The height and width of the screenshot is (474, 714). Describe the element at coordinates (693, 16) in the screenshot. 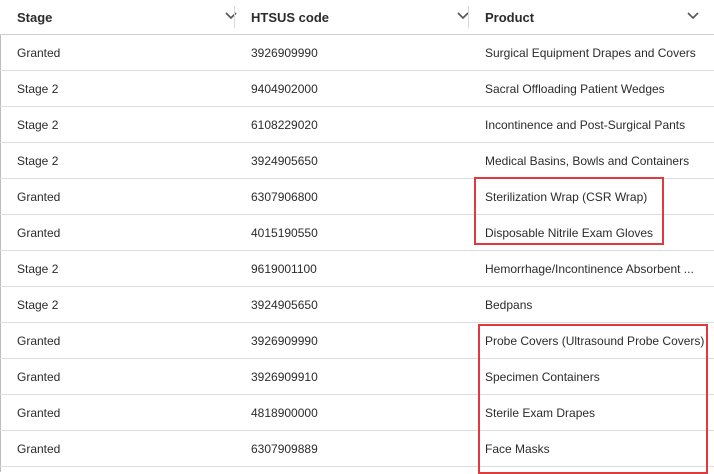

I see `chevron-down-icon` at that location.